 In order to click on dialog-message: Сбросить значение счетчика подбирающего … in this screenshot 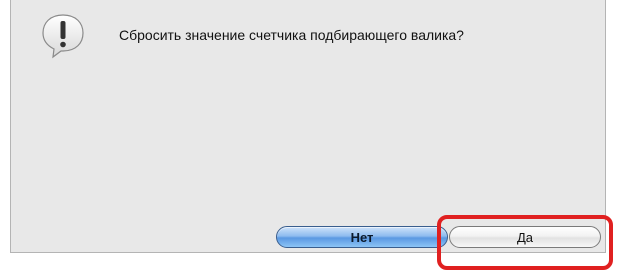, I will do `click(291, 35)`.